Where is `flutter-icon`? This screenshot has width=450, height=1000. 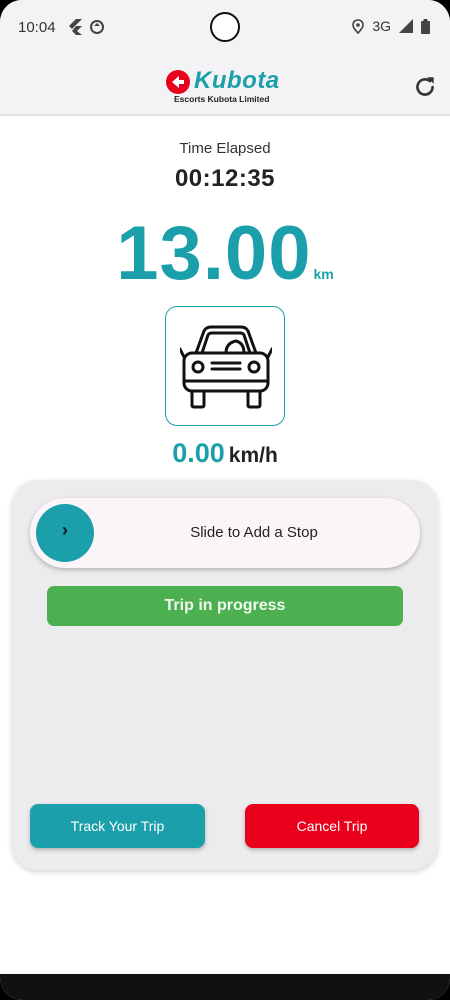
flutter-icon is located at coordinates (75, 27).